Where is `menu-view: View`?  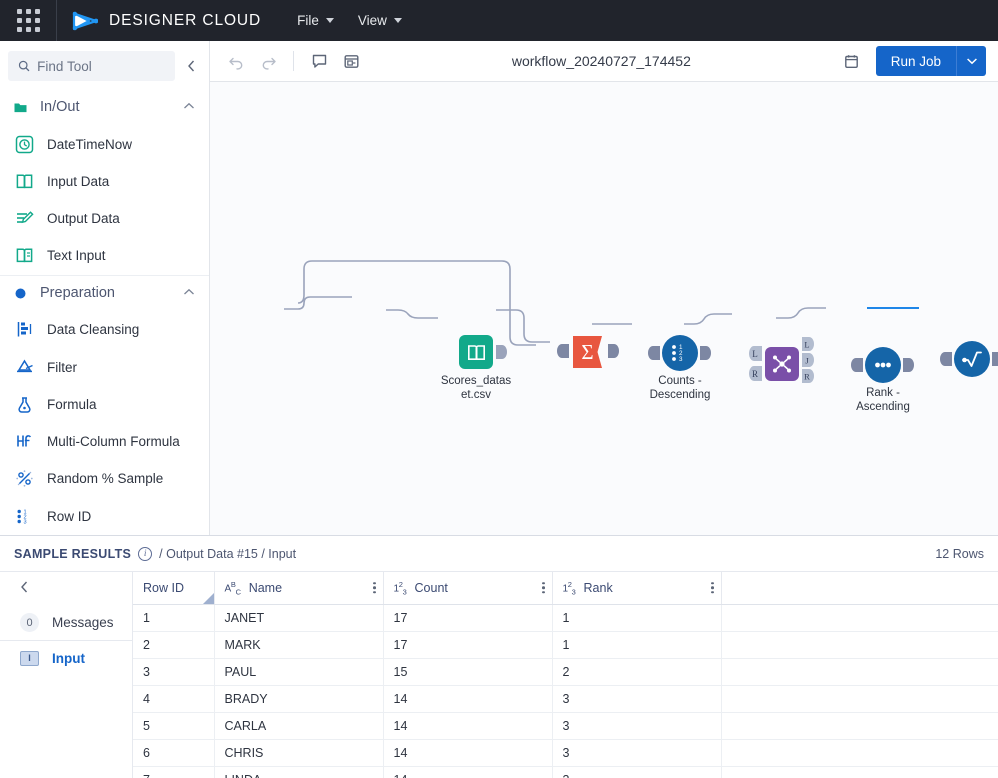
menu-view: View is located at coordinates (380, 20).